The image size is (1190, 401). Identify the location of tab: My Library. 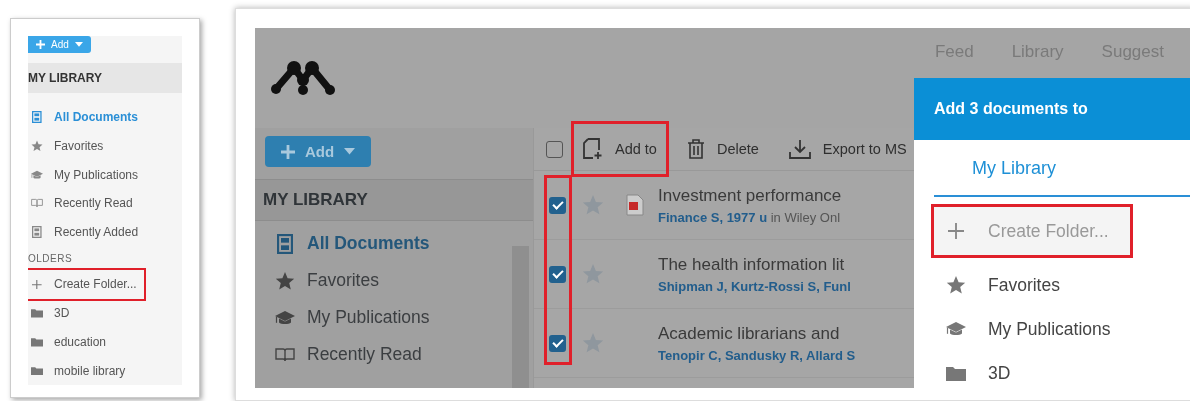
(1014, 167).